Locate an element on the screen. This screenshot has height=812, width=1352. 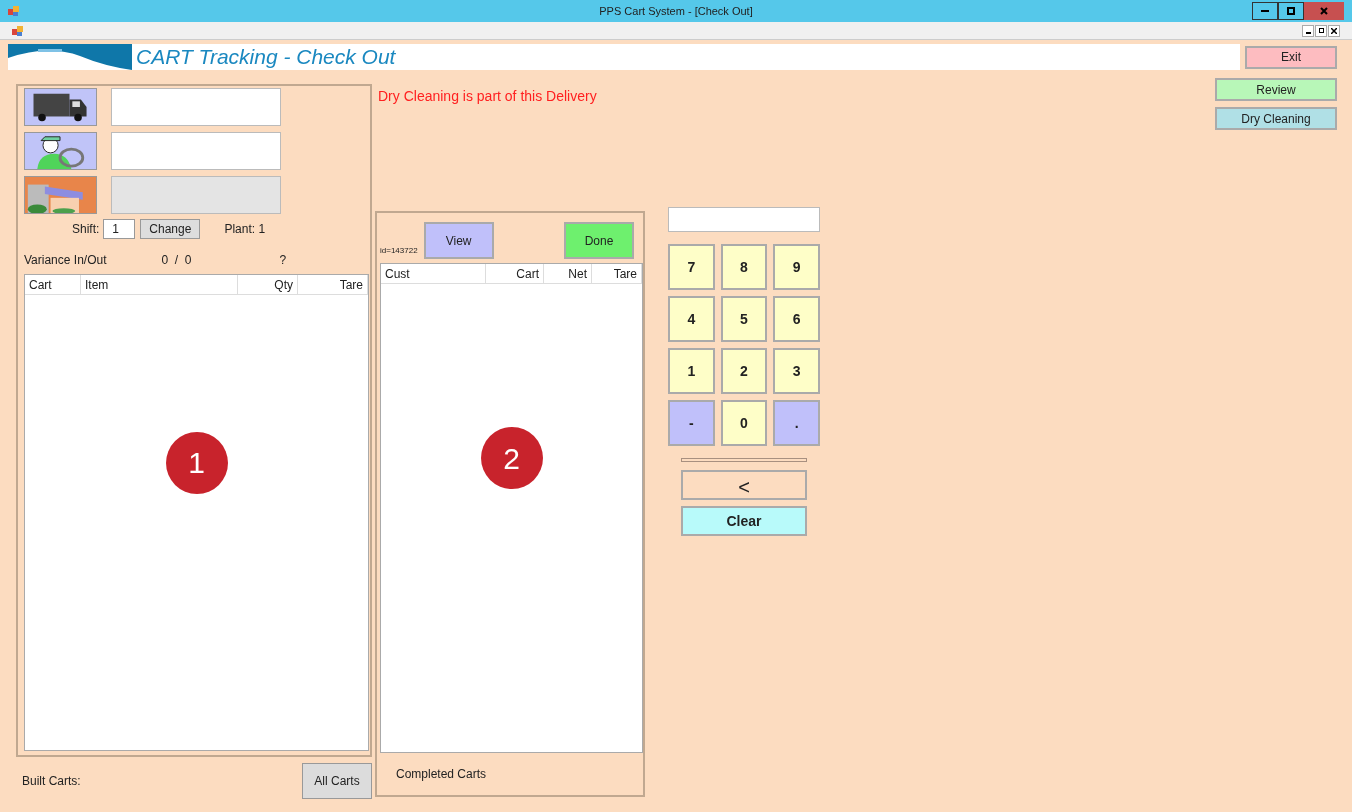
keypad-key: 5 is located at coordinates (744, 319).